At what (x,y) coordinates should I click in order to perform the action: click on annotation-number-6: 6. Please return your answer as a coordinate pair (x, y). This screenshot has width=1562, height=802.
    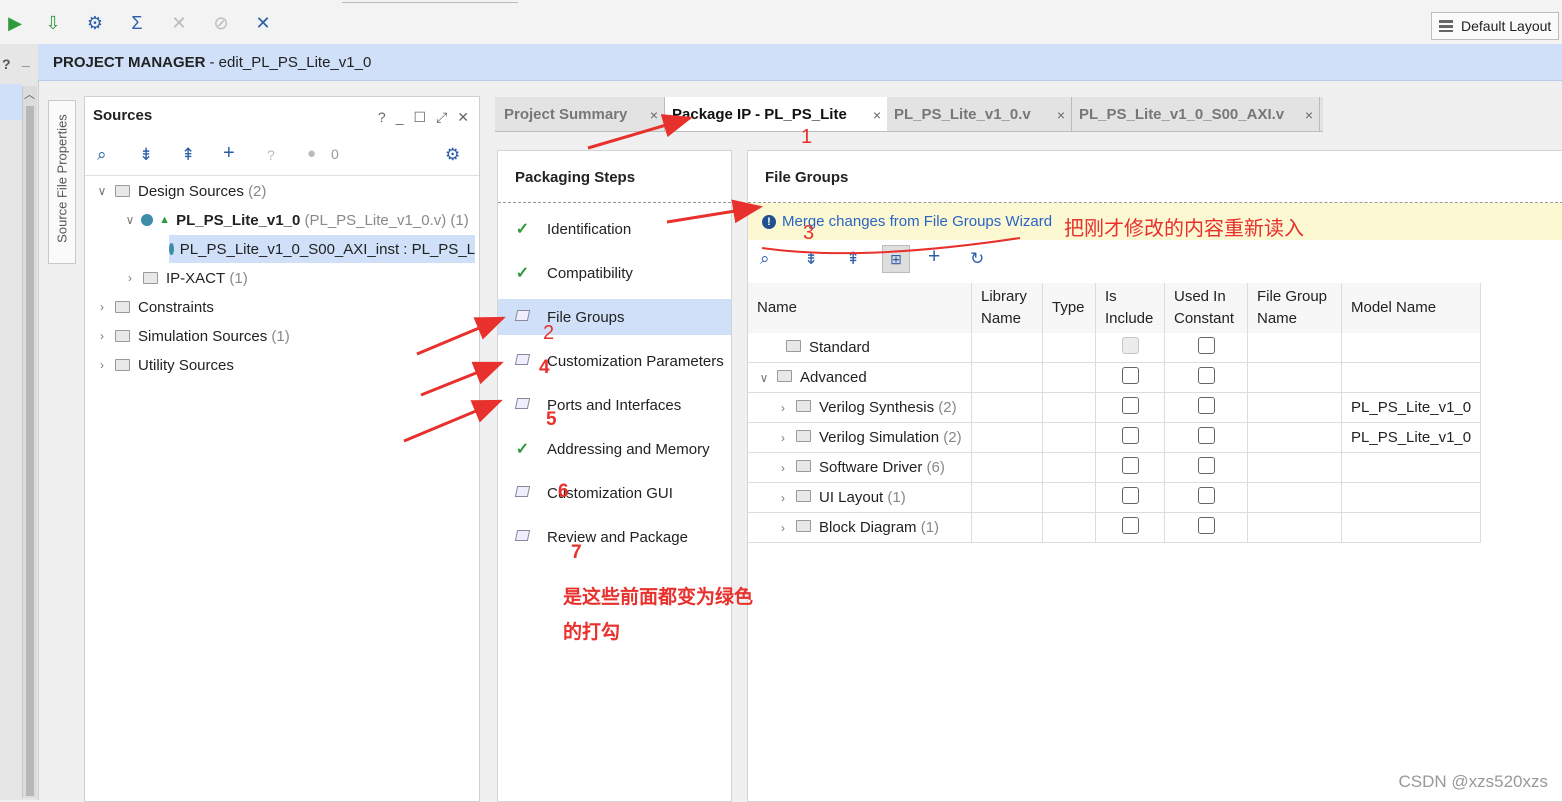
    Looking at the image, I should click on (563, 491).